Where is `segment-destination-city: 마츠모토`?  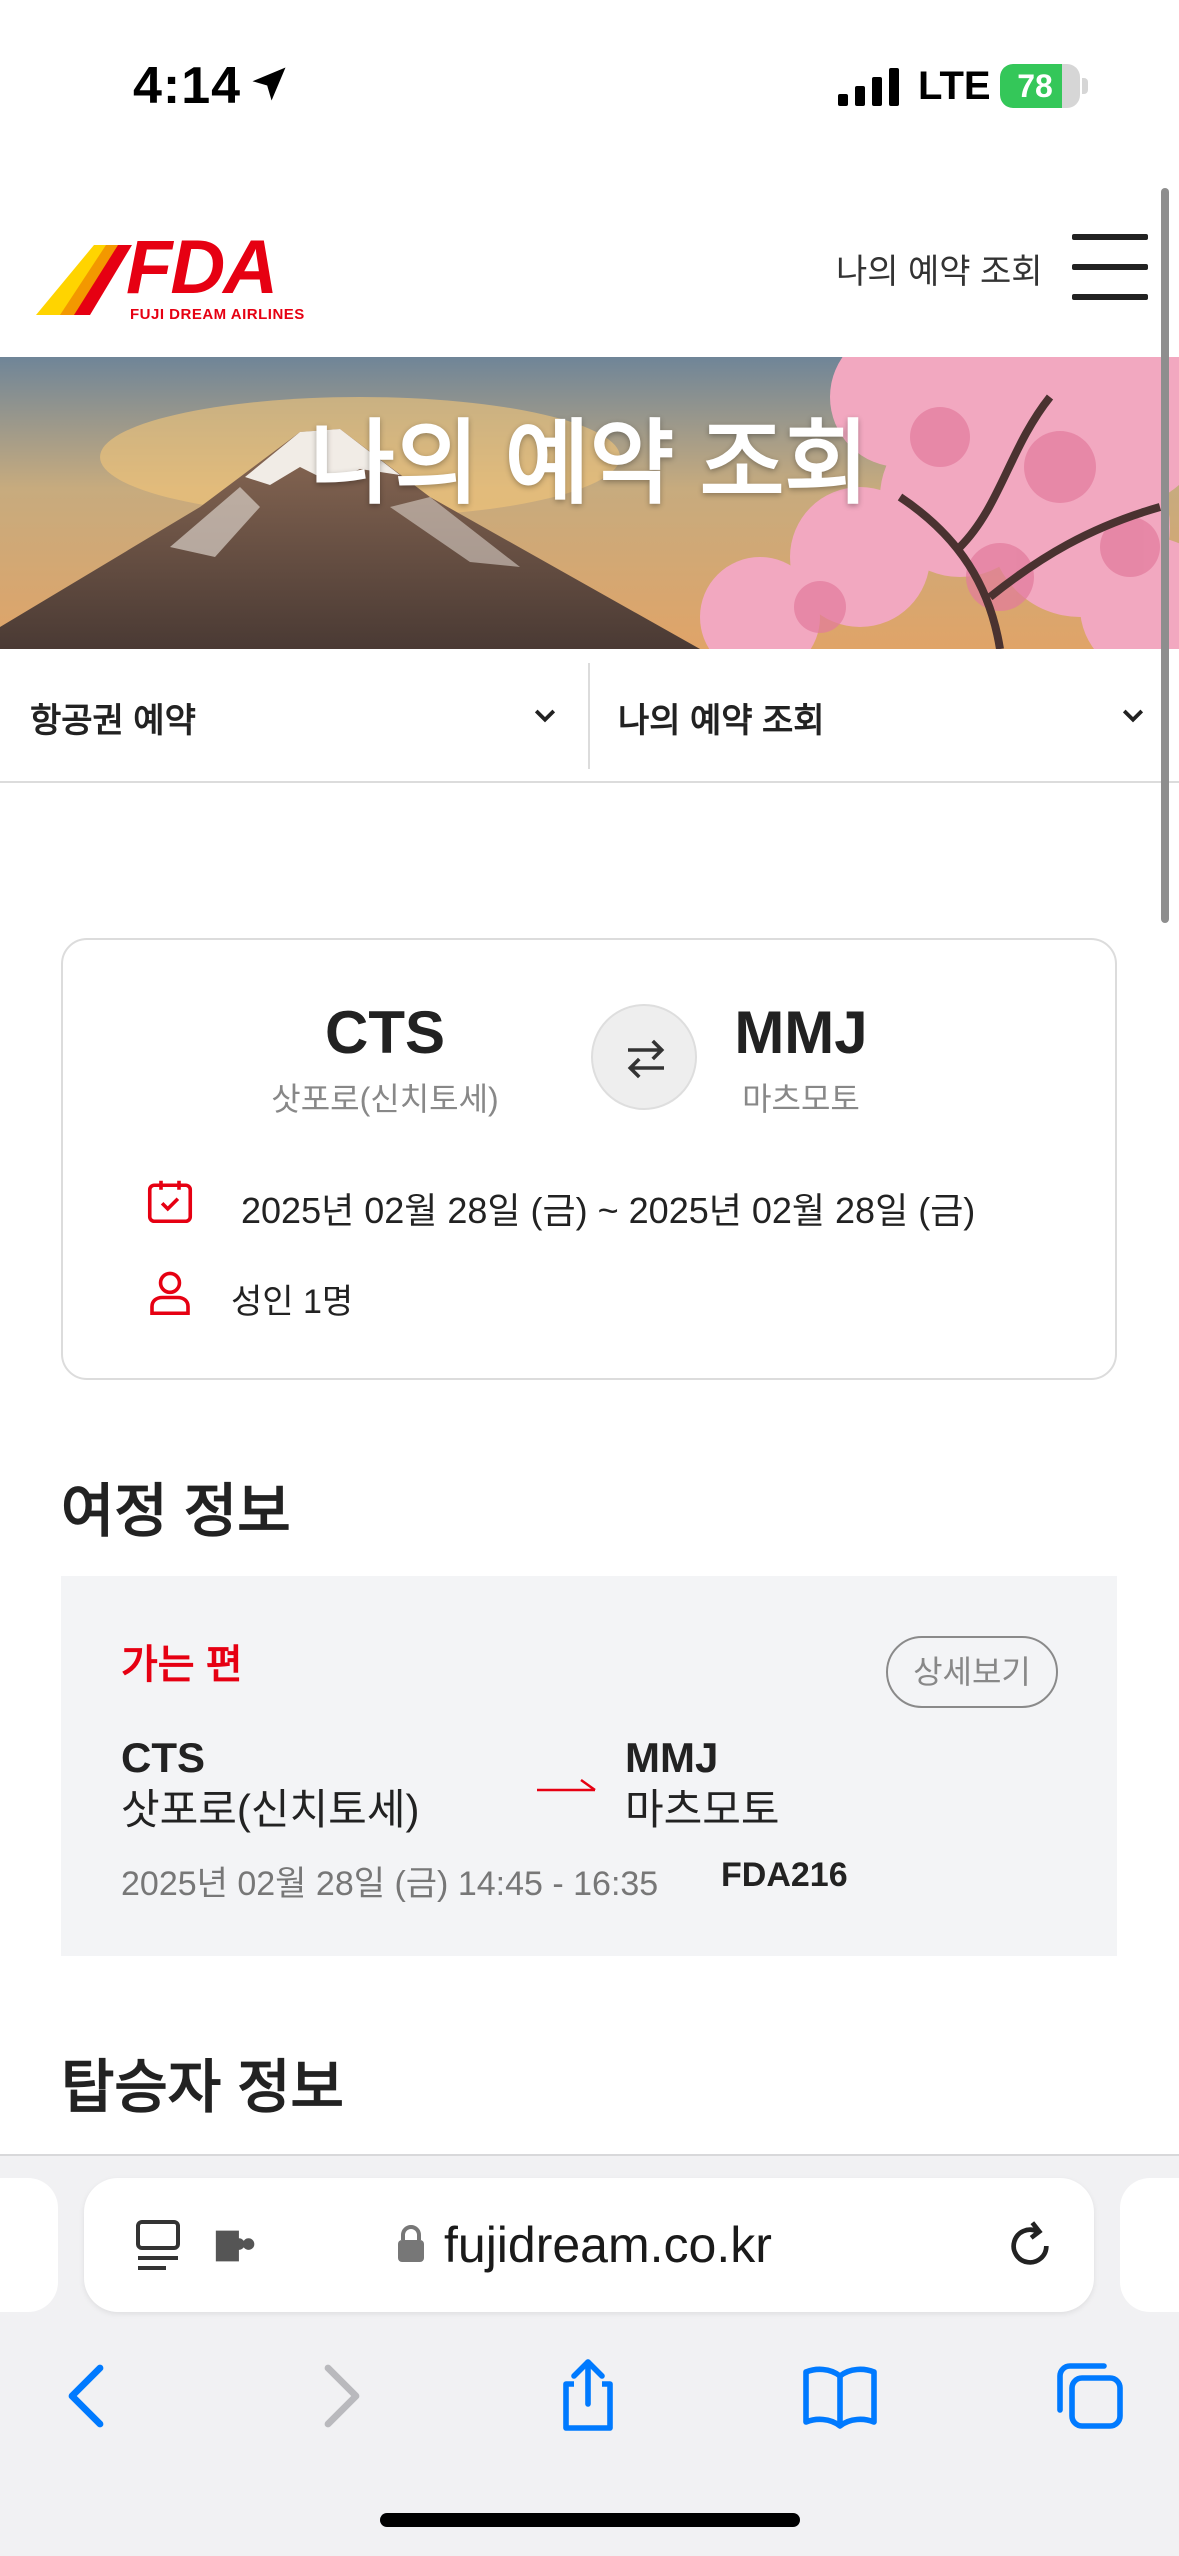 segment-destination-city: 마츠모토 is located at coordinates (702, 1809).